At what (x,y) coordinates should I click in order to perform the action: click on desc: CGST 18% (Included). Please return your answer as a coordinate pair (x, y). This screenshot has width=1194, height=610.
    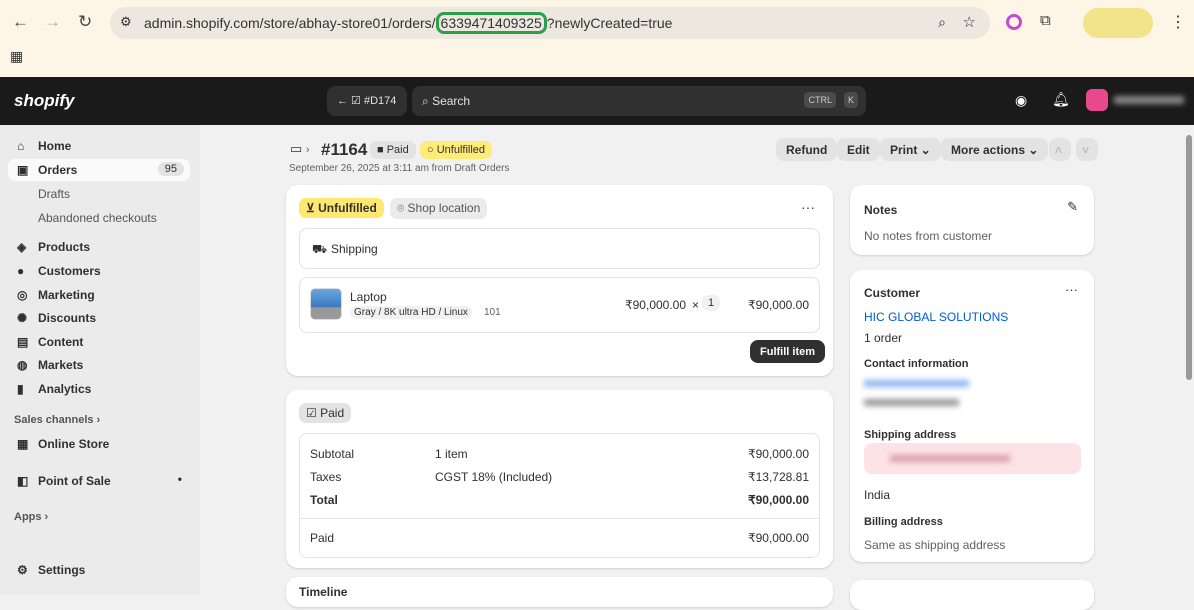
    Looking at the image, I should click on (494, 477).